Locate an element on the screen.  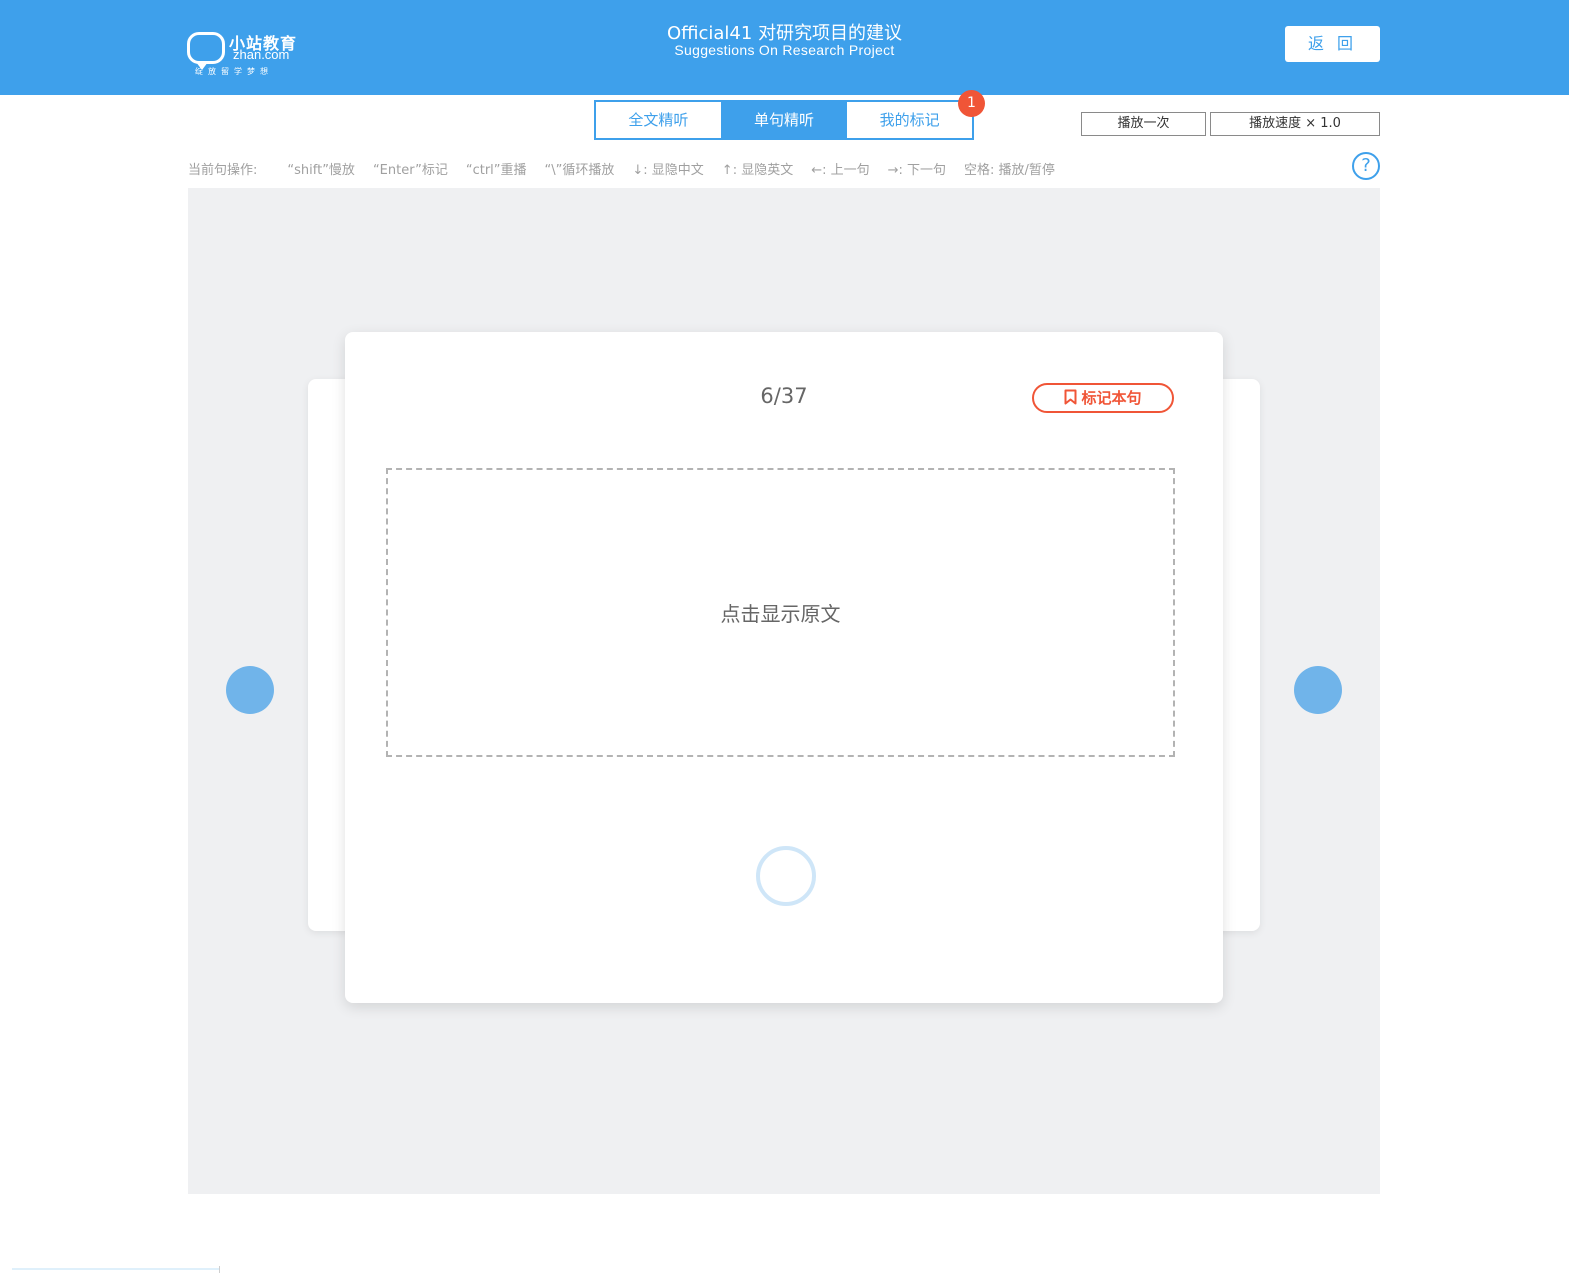
hint-backslash: “\”循环播放 is located at coordinates (579, 170).